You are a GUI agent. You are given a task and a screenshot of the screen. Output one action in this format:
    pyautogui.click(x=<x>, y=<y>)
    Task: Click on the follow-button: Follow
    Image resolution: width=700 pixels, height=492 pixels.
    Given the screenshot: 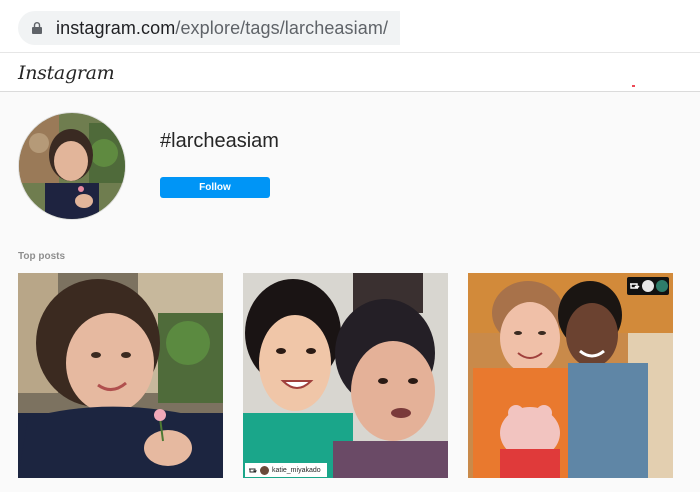 What is the action you would take?
    pyautogui.click(x=215, y=187)
    